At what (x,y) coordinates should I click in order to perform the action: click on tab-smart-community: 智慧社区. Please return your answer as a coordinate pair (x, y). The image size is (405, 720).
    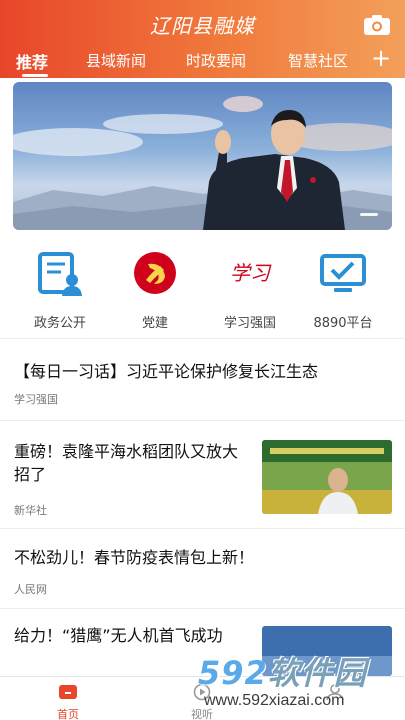
    Looking at the image, I should click on (318, 60).